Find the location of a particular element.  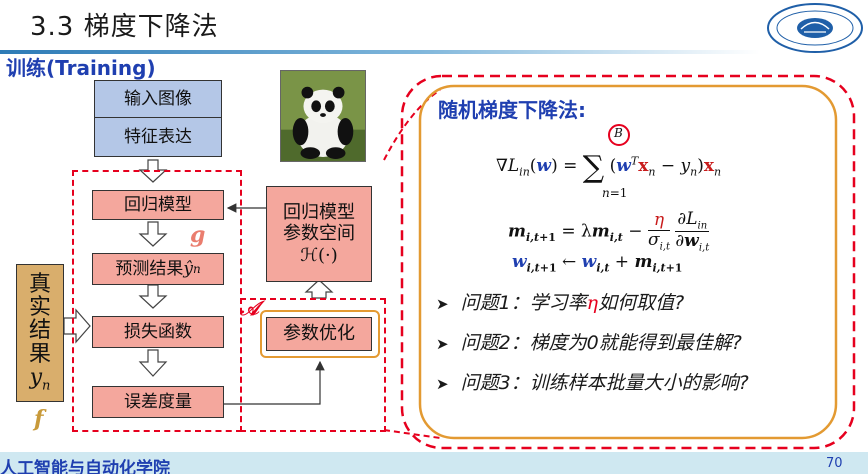

question-3-text: 问题3：训练样本批量大小的影响? is located at coordinates (604, 383).